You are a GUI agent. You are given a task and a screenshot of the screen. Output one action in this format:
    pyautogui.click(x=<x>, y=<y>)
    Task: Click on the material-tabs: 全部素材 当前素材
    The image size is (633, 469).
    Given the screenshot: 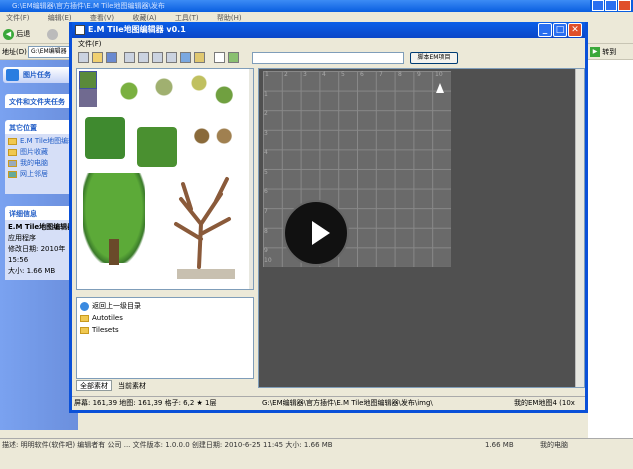 What is the action you would take?
    pyautogui.click(x=165, y=386)
    